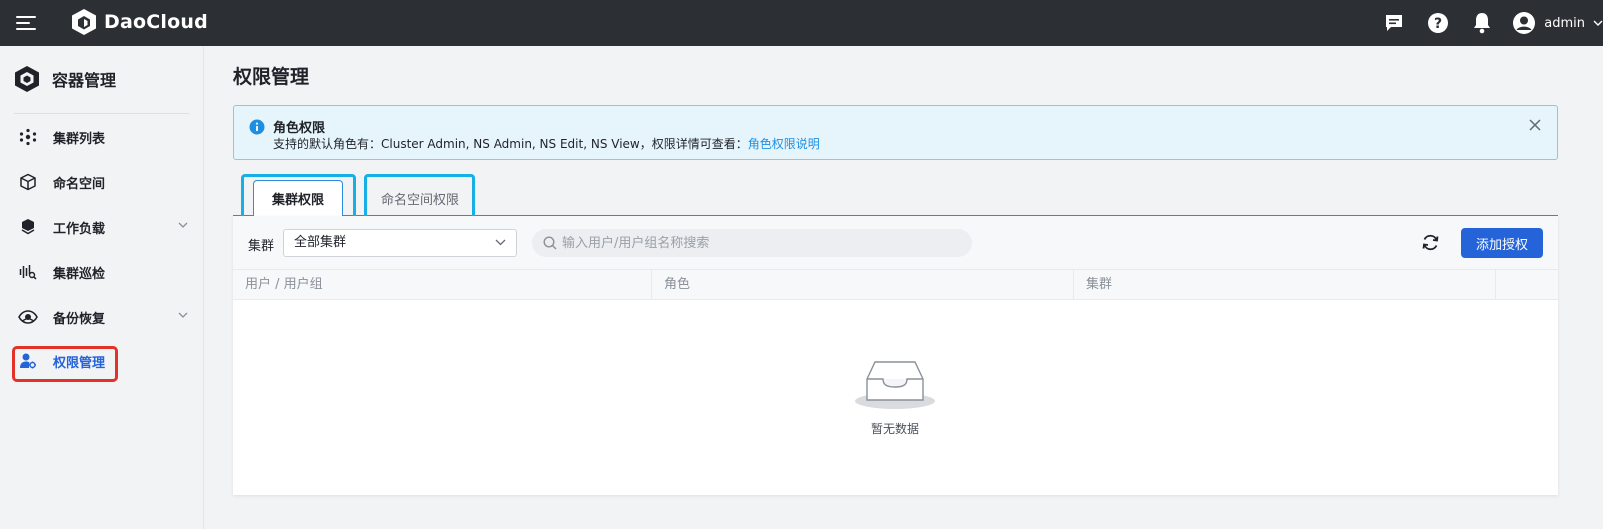 Image resolution: width=1603 pixels, height=529 pixels. I want to click on sidebar-title: 容器管理, so click(84, 80).